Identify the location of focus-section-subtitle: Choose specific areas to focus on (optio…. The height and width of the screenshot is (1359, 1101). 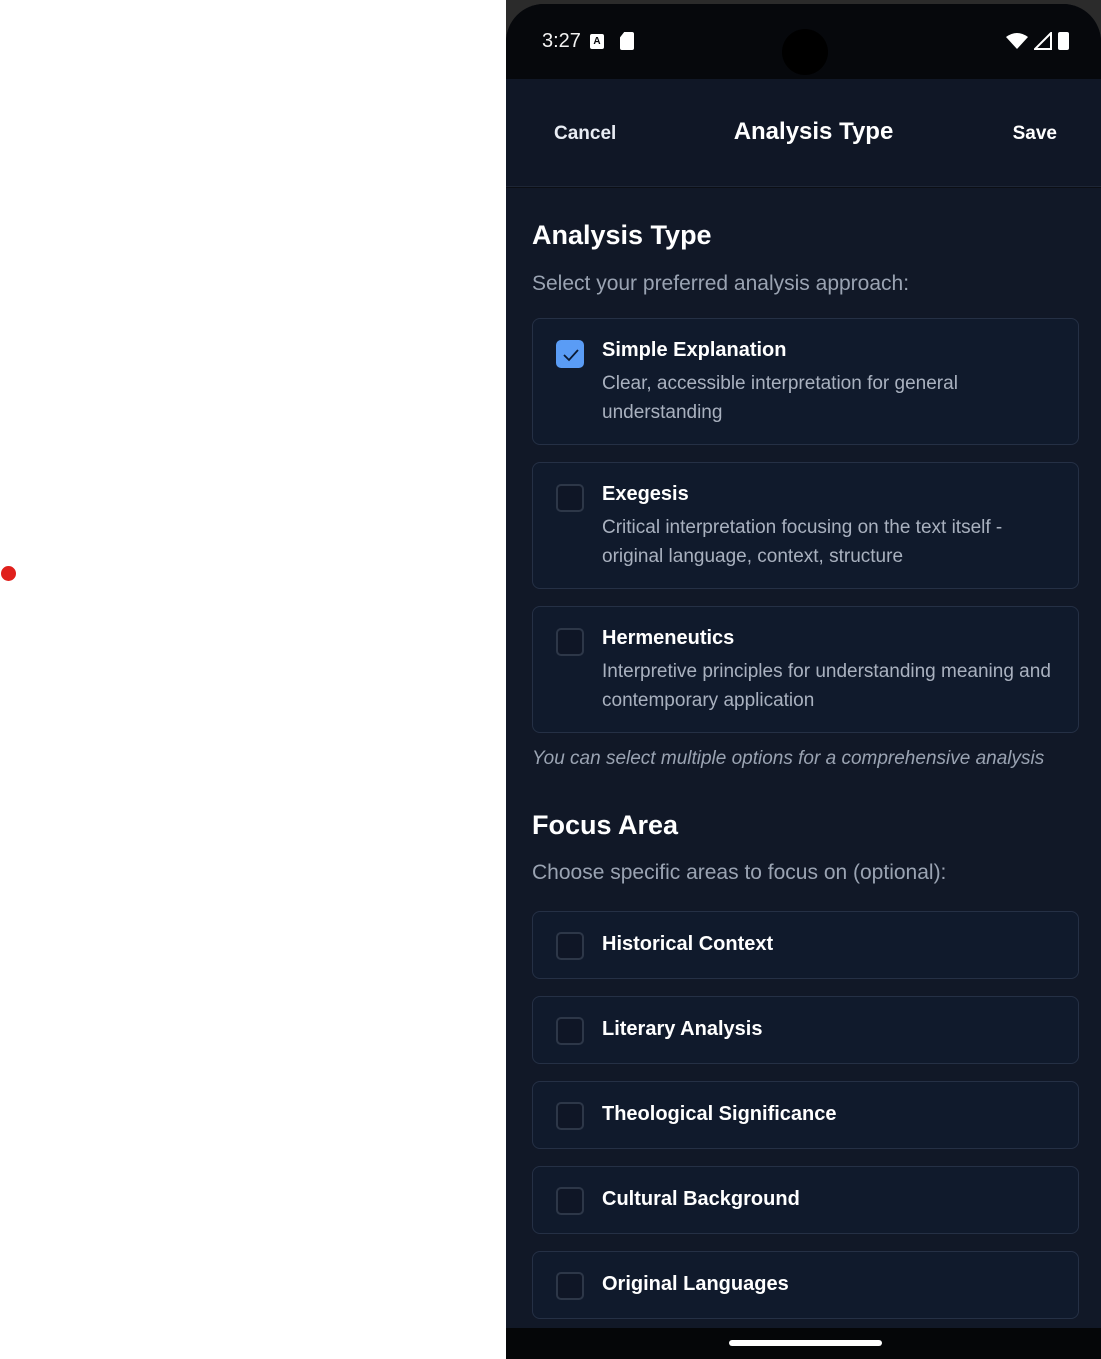
(739, 872).